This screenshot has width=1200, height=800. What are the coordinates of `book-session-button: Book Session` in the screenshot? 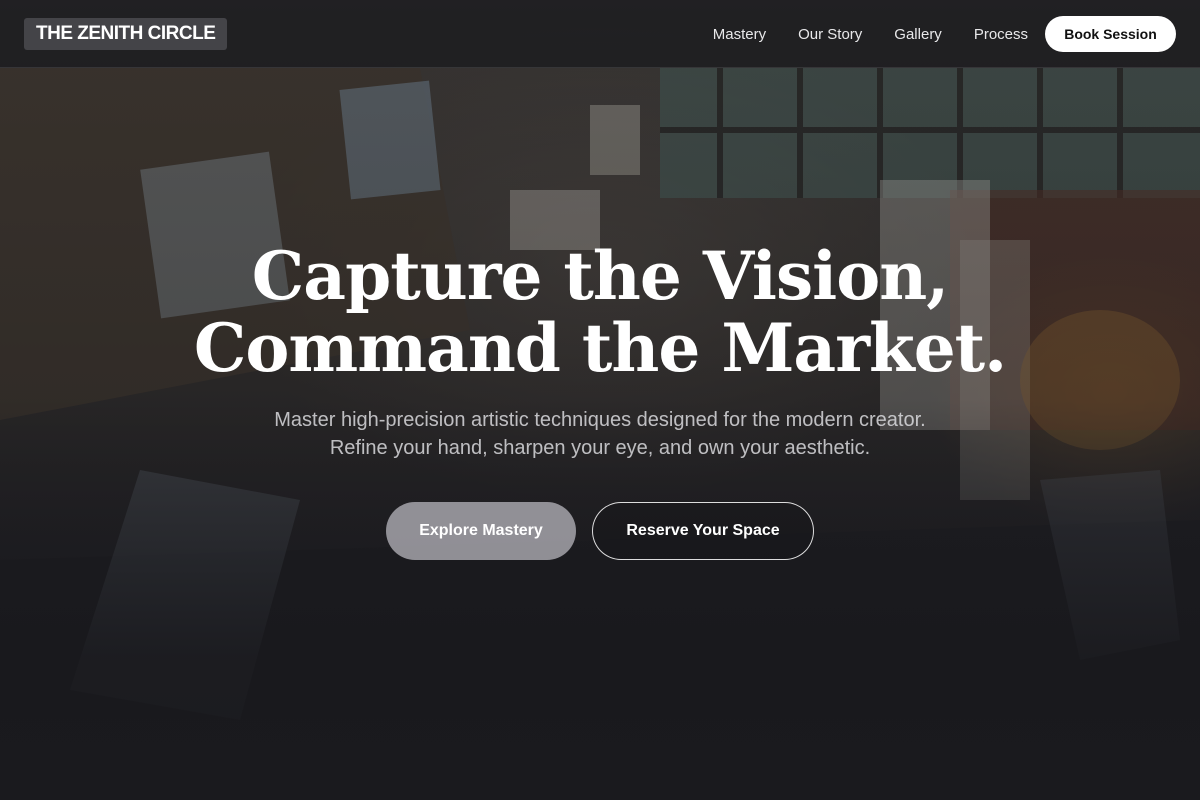 It's located at (1110, 34).